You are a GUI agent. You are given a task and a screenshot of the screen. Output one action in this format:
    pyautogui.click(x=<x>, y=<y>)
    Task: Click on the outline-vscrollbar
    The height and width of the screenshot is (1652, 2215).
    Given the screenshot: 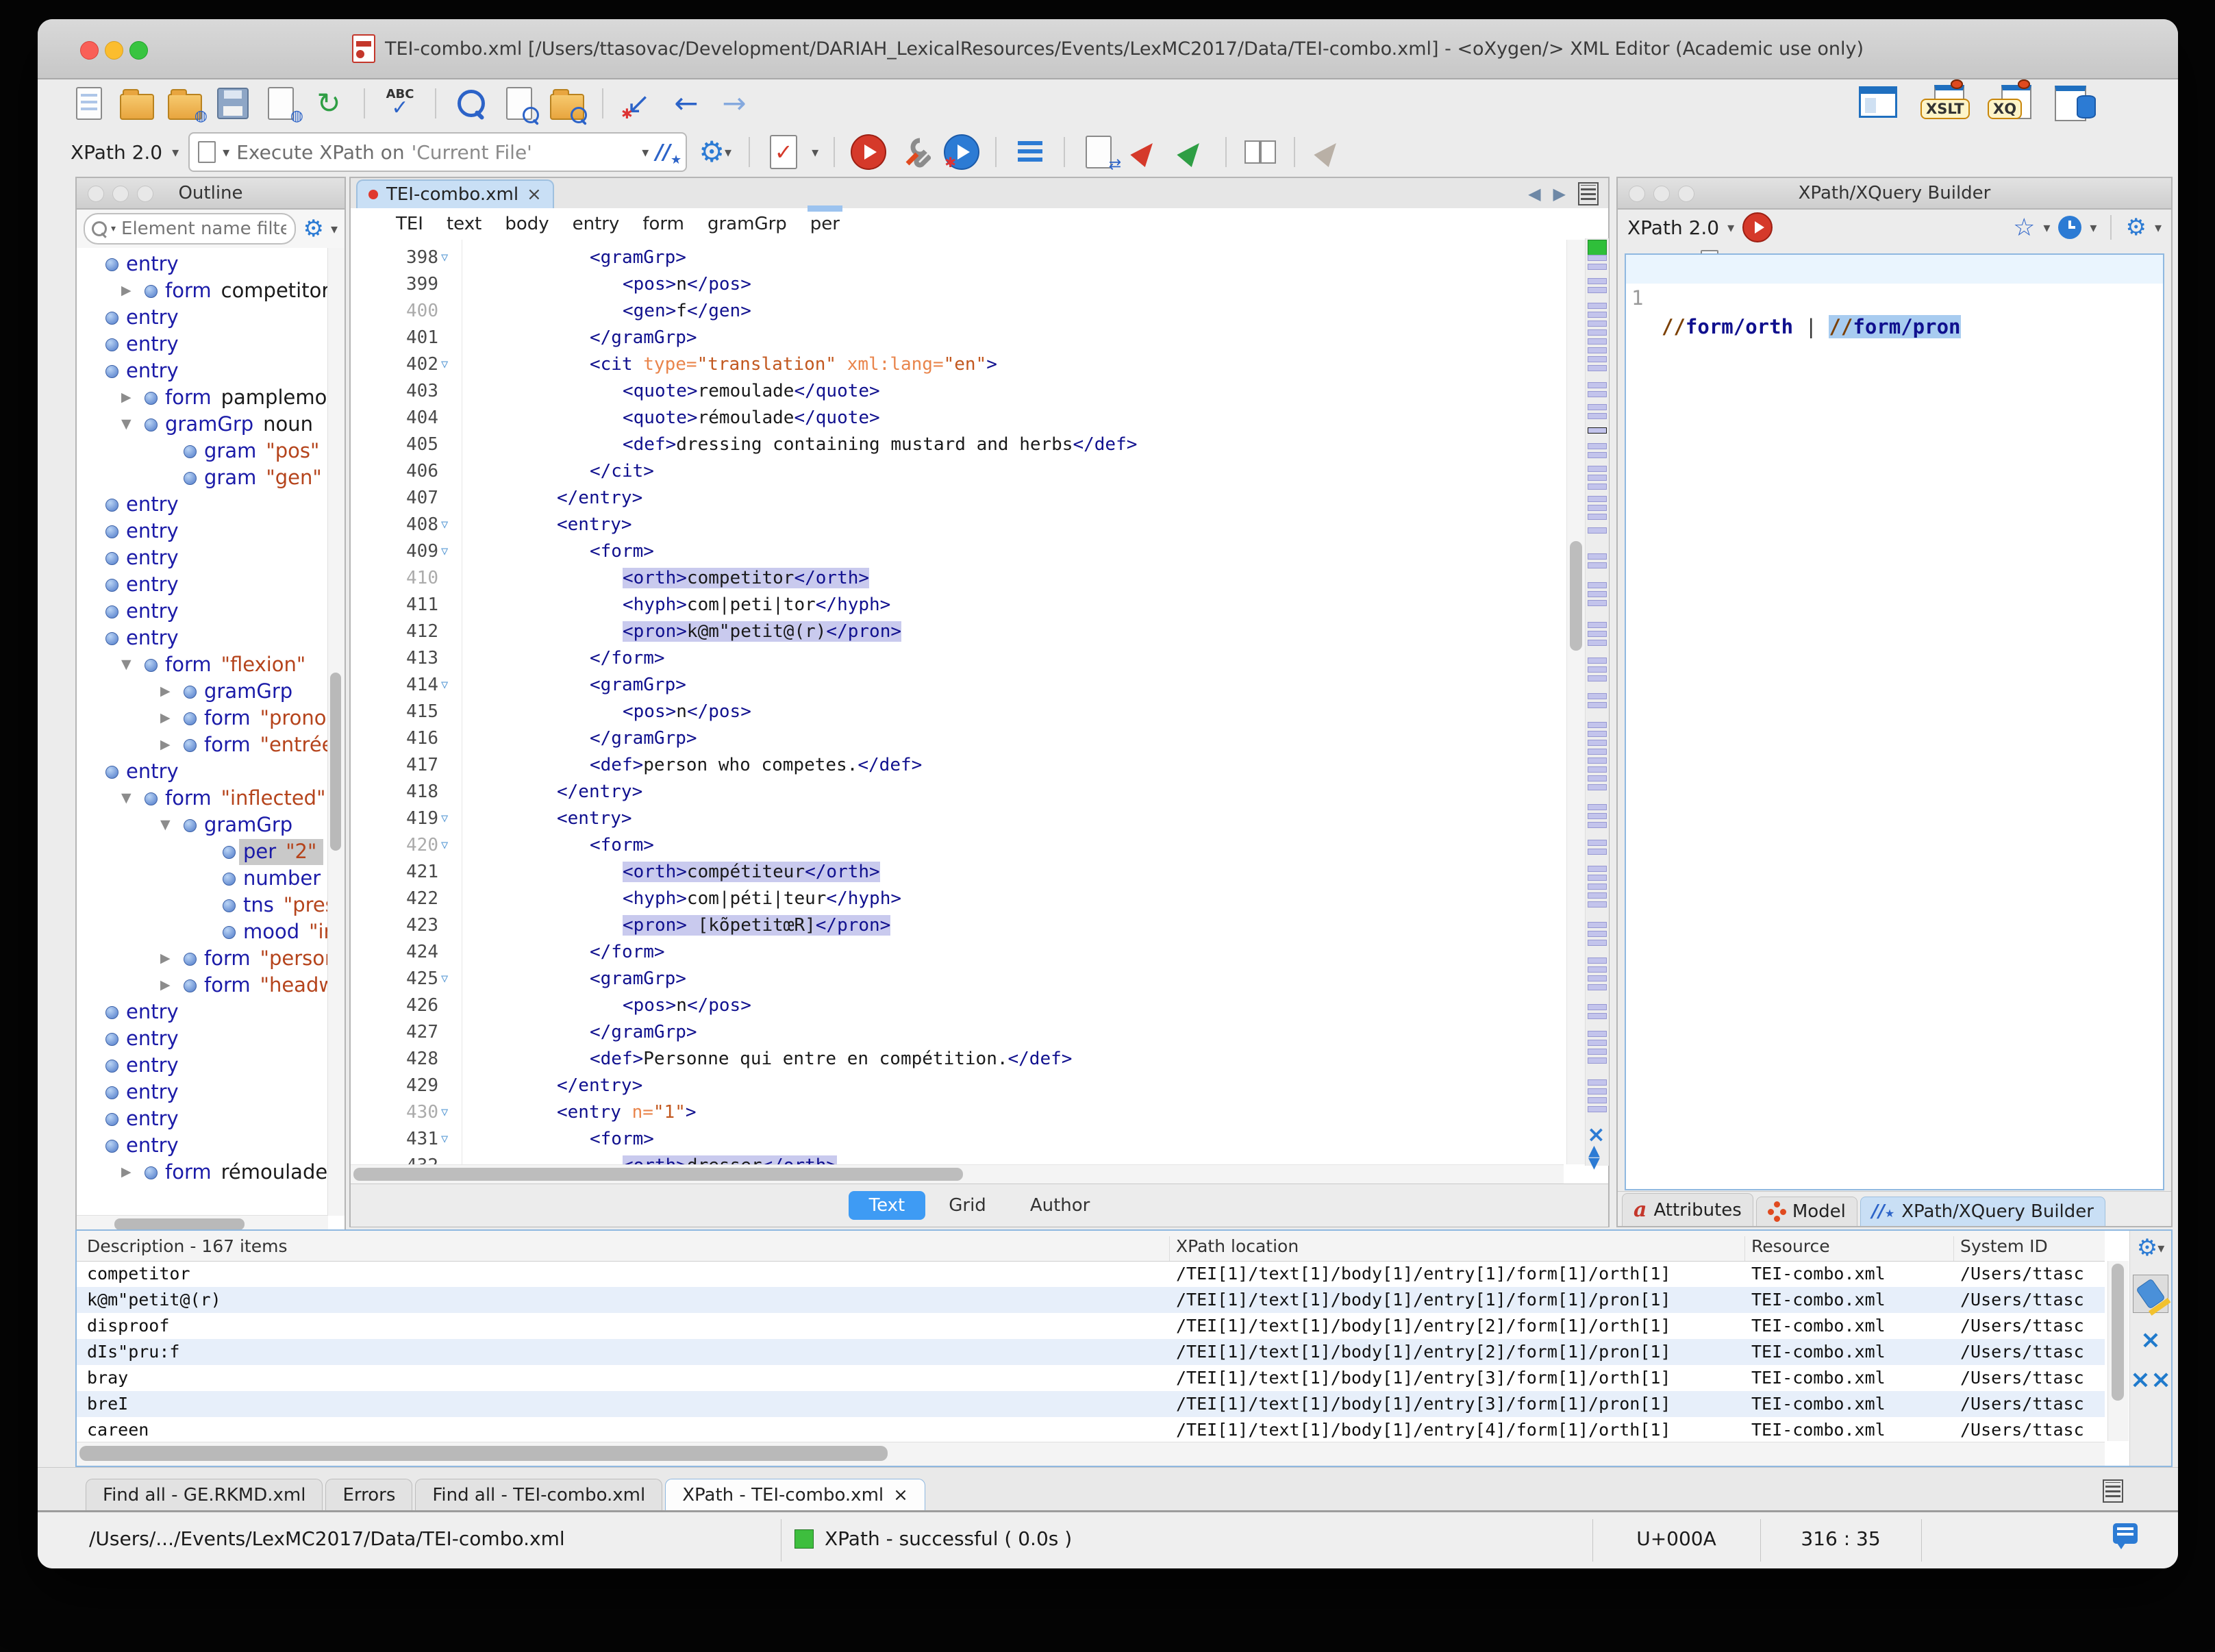 What is the action you would take?
    pyautogui.click(x=336, y=732)
    